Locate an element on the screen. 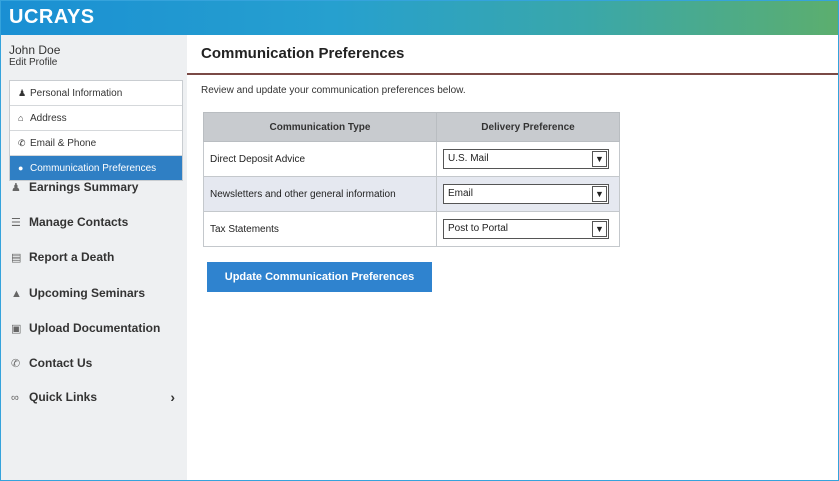 Image resolution: width=839 pixels, height=481 pixels. contacts-icon: ☰ is located at coordinates (16, 223).